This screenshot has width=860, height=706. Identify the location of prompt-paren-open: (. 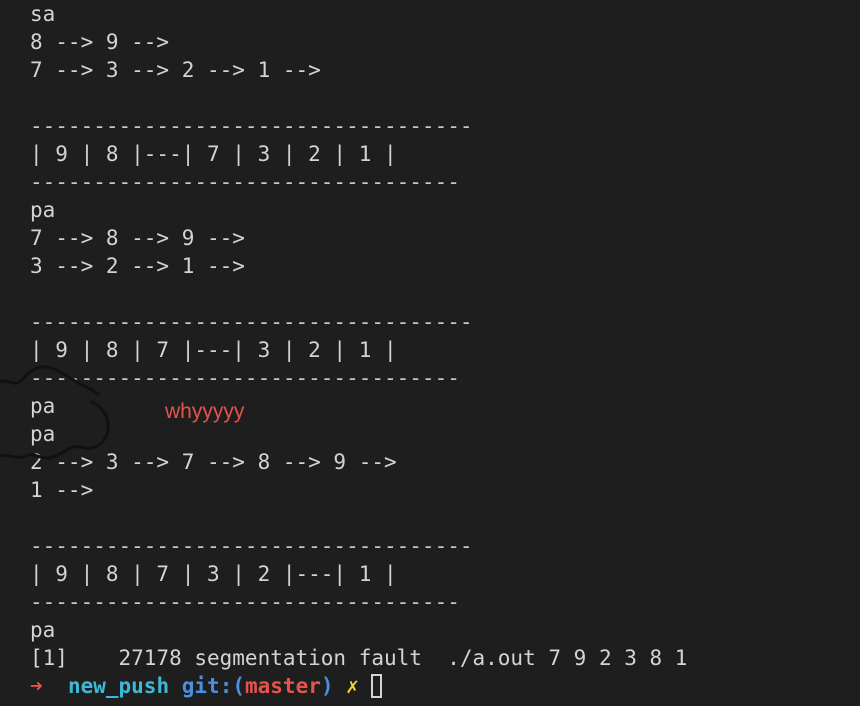
(238, 686).